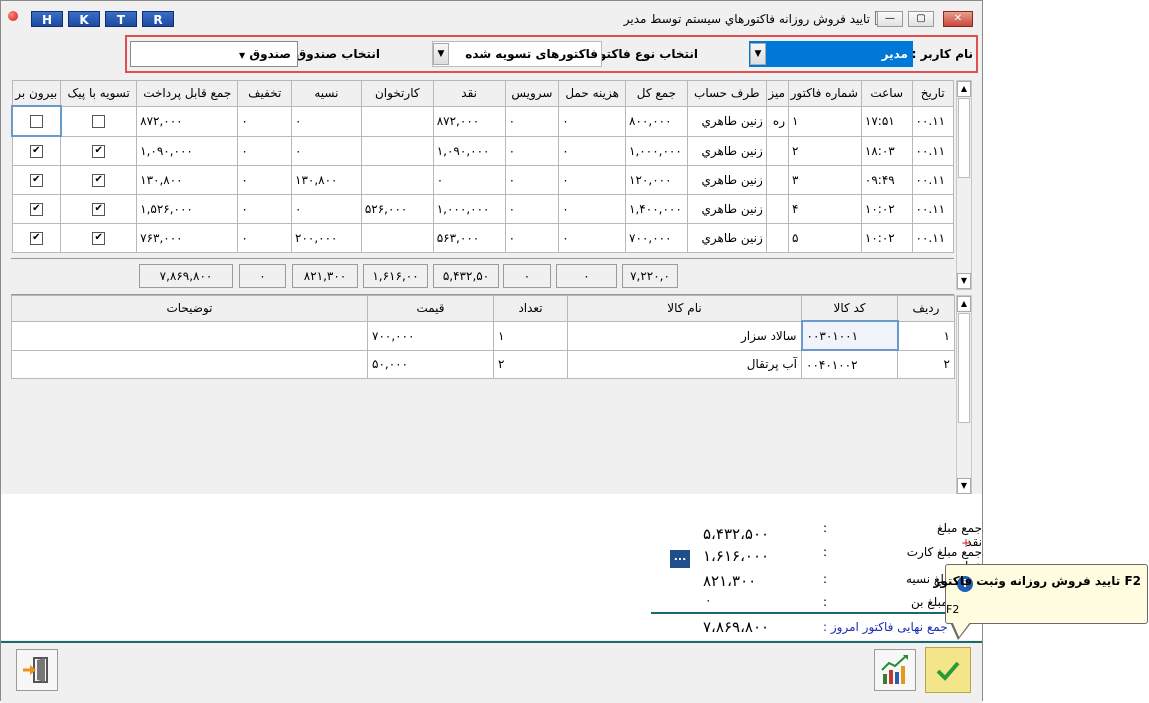  I want to click on column-header: توضیحات, so click(189, 308).